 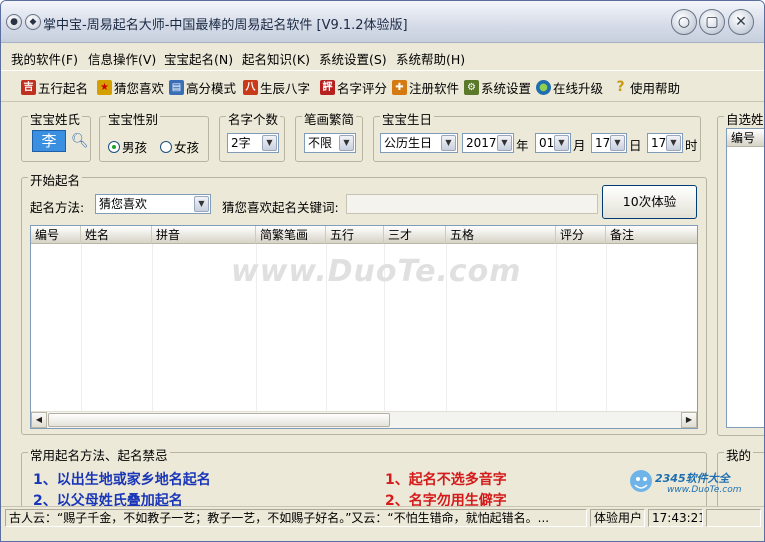 I want to click on col-wuge: 五格, so click(x=501, y=235).